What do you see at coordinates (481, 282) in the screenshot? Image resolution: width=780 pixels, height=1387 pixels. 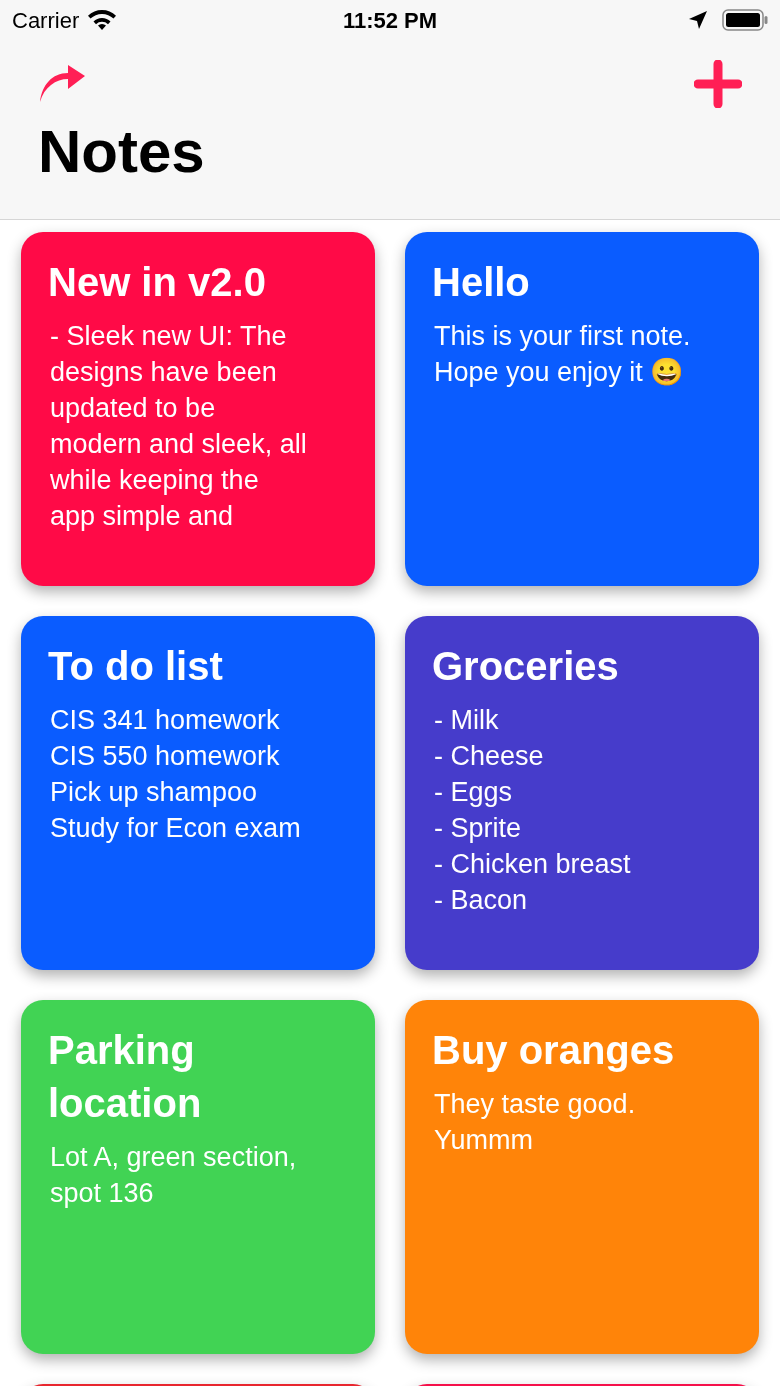 I see `note-title: Hello` at bounding box center [481, 282].